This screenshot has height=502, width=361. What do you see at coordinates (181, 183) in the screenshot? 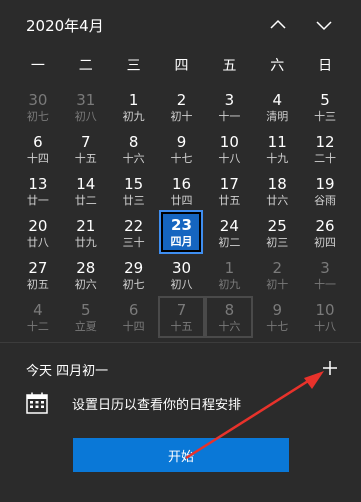
I see `day-number: 16` at bounding box center [181, 183].